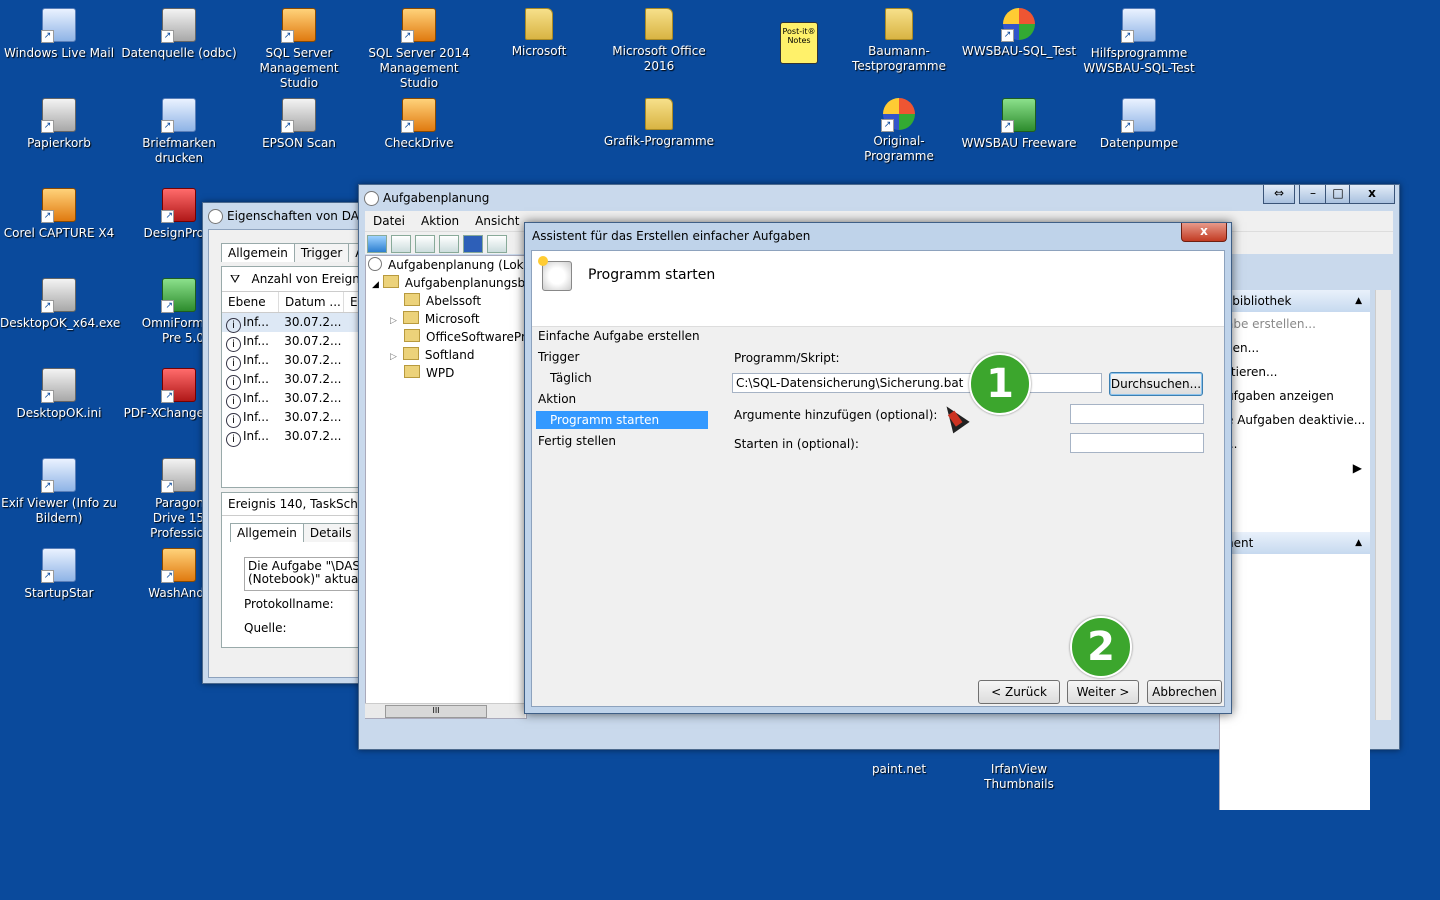  I want to click on back-button: < Zurück, so click(1019, 692).